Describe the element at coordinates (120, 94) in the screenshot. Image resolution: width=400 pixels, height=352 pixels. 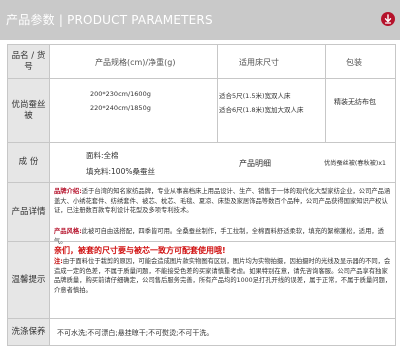
I see `spec-value: 200*230cm/1600g` at that location.